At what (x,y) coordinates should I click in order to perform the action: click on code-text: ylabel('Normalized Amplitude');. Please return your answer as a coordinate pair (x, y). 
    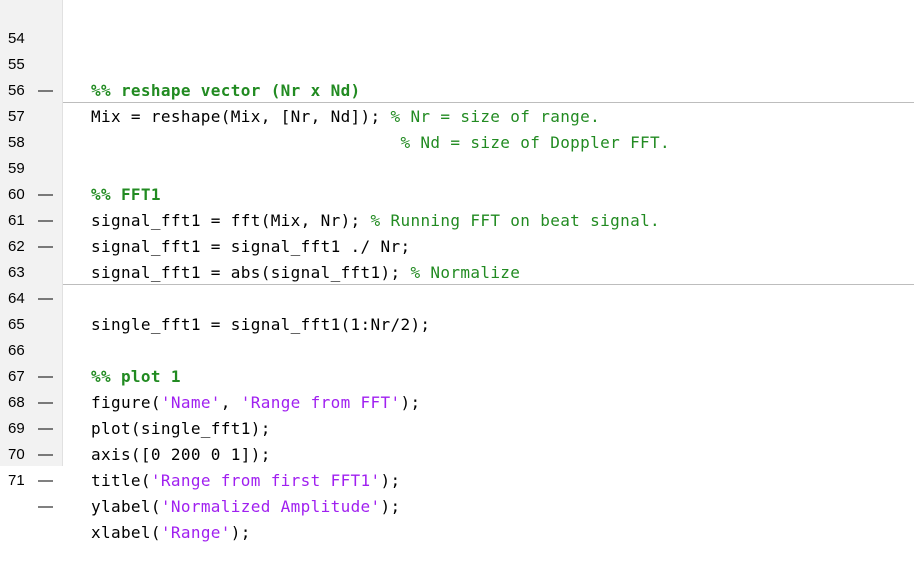
    Looking at the image, I should click on (245, 507).